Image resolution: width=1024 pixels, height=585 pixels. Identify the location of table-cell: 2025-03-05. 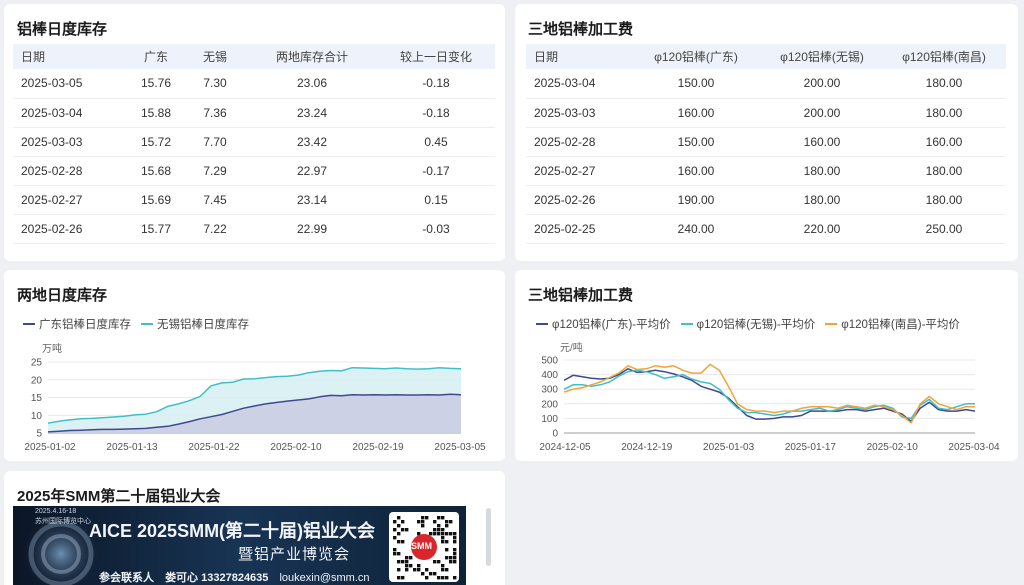
(71, 84).